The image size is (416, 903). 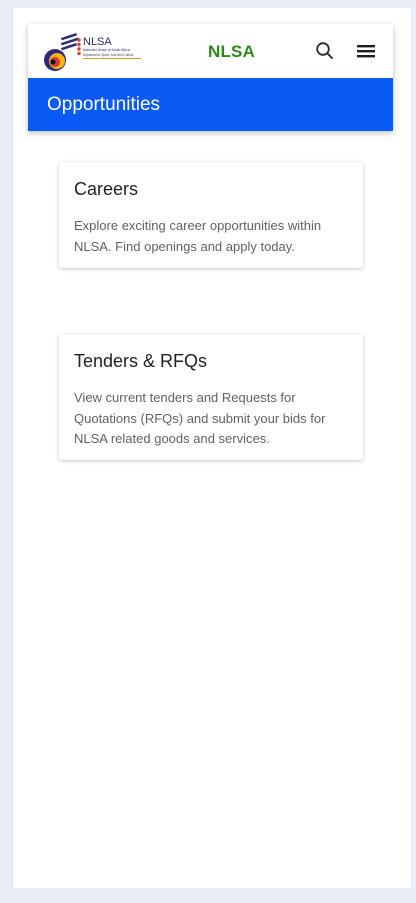 I want to click on hamburger-menu-icon, so click(x=366, y=51).